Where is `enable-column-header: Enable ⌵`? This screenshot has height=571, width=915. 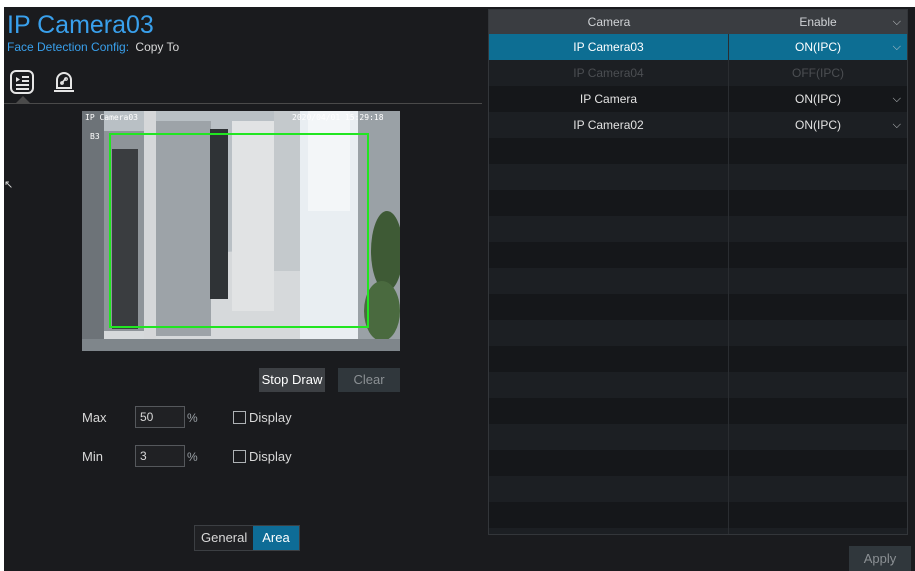
enable-column-header: Enable ⌵ is located at coordinates (818, 22).